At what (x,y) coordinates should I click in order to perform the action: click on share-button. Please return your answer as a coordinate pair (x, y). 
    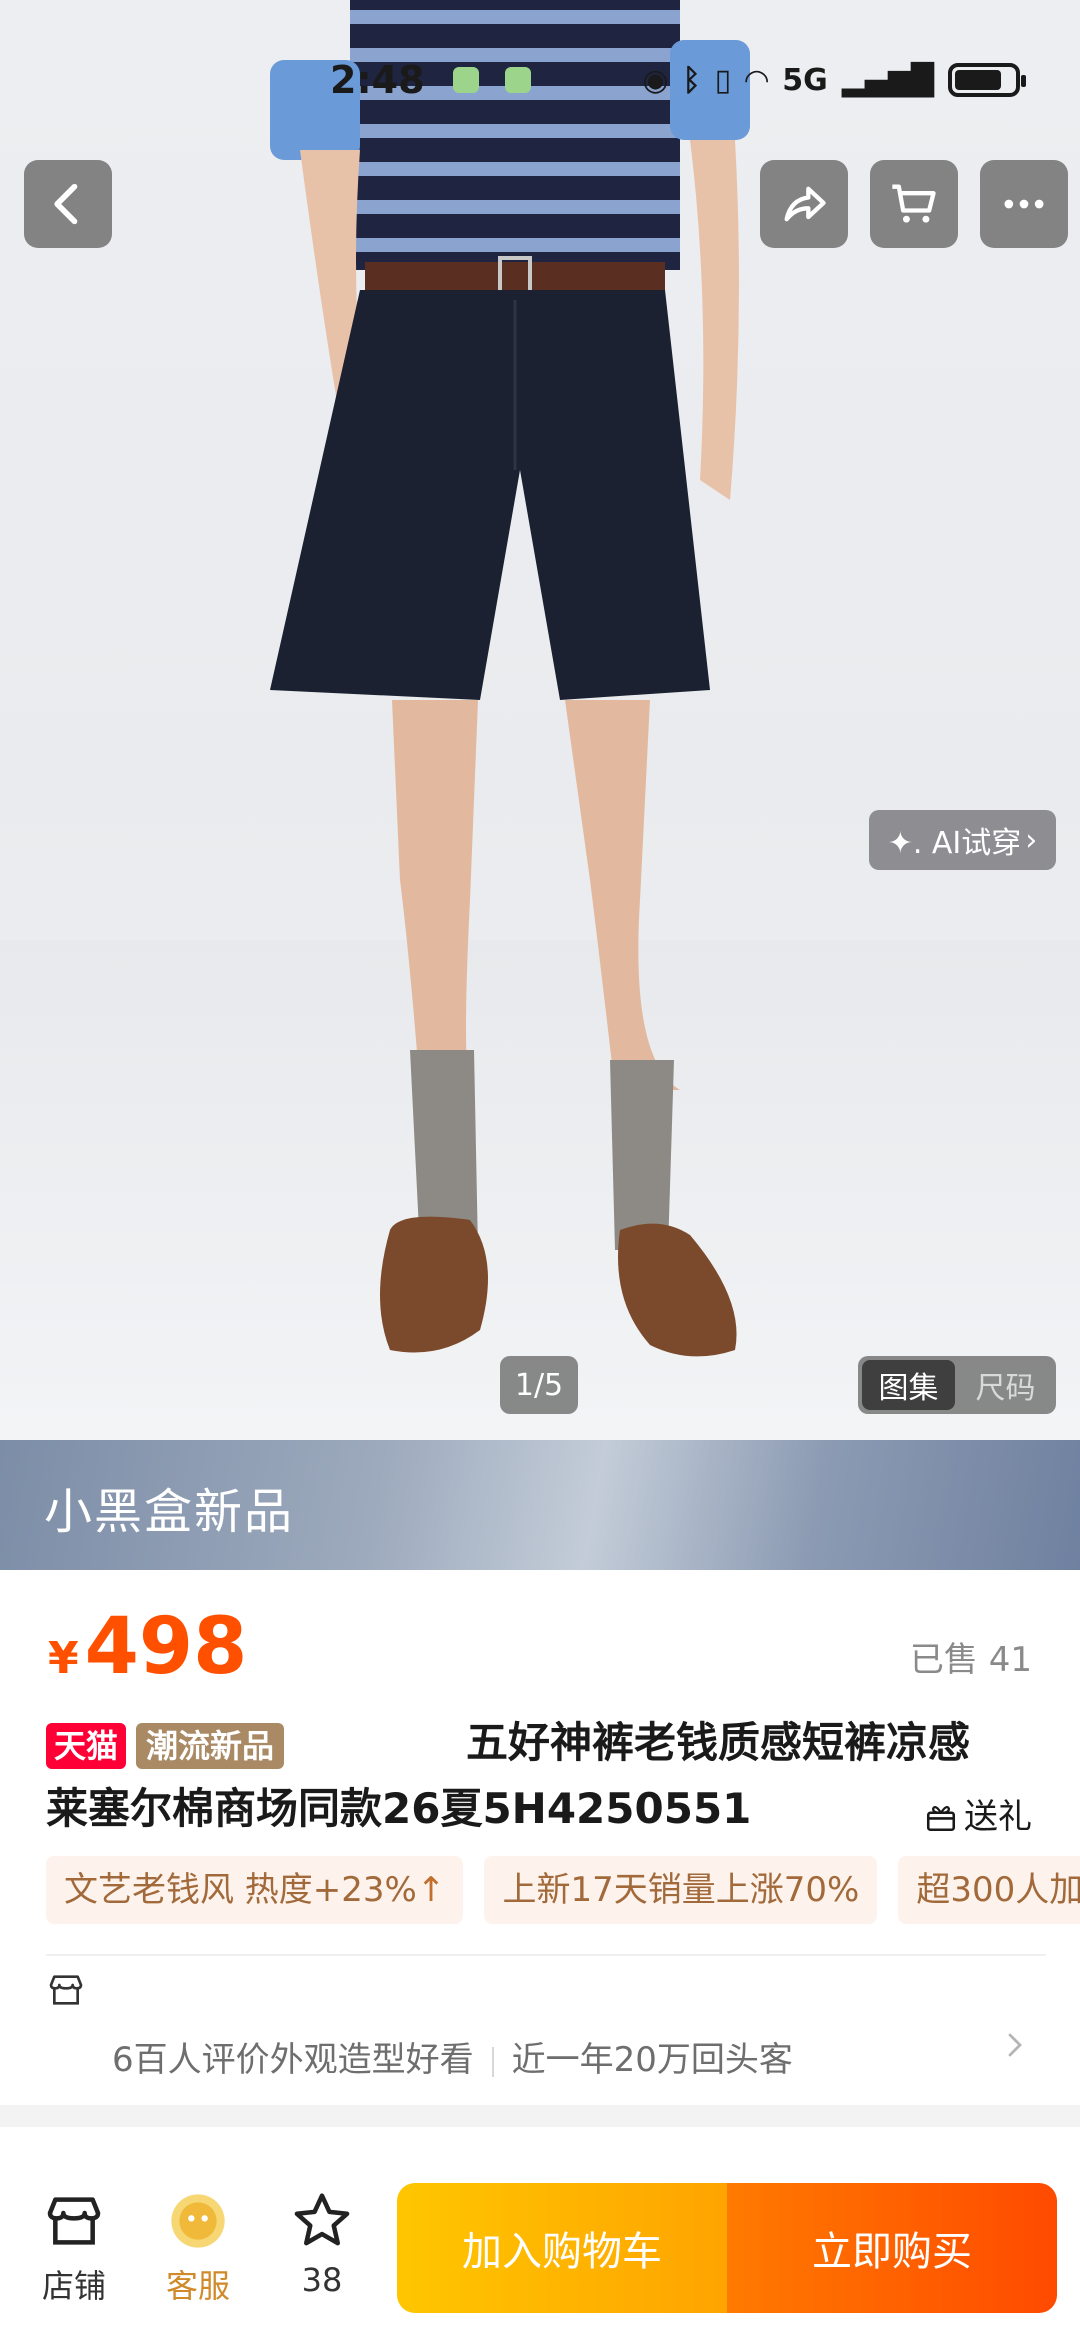
    Looking at the image, I should click on (804, 204).